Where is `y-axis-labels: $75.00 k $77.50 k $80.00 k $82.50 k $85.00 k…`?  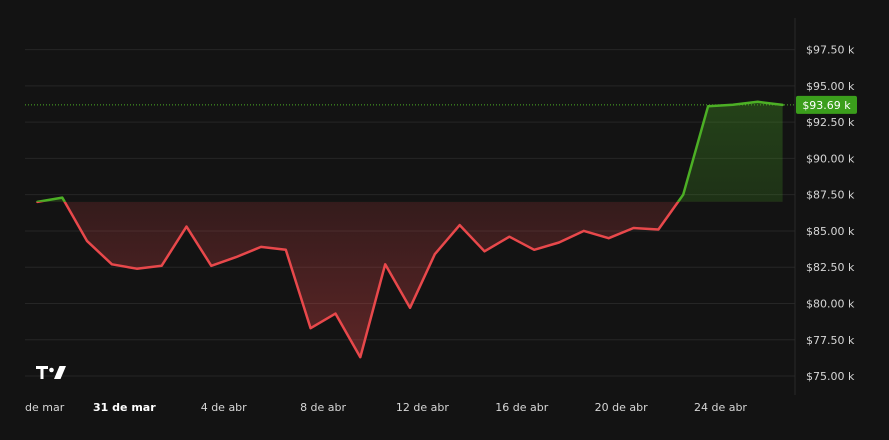
y-axis-labels: $75.00 k $77.50 k $80.00 k $82.50 k $85.00 k… is located at coordinates (830, 213).